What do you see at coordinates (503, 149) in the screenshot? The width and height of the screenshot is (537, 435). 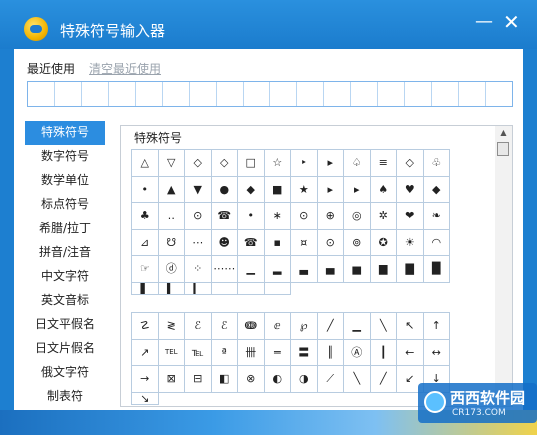 I see `scrollbar-thumb` at bounding box center [503, 149].